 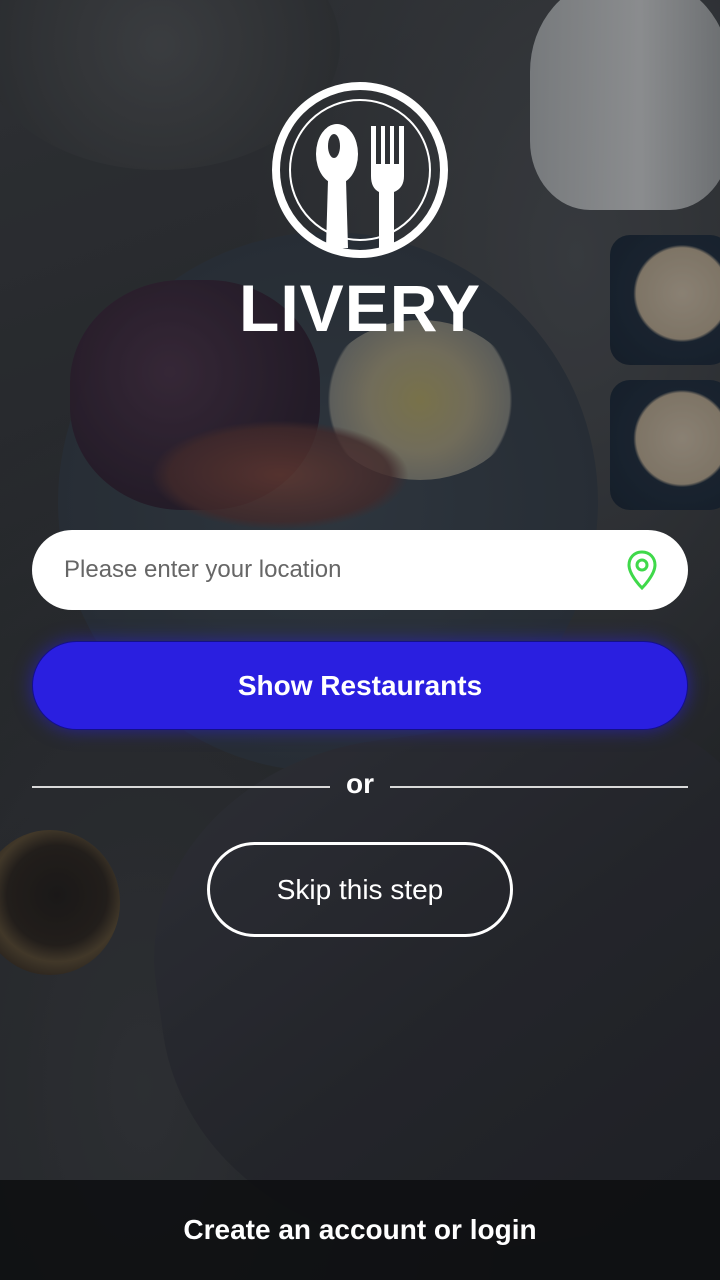 I want to click on location-field, so click(x=360, y=570).